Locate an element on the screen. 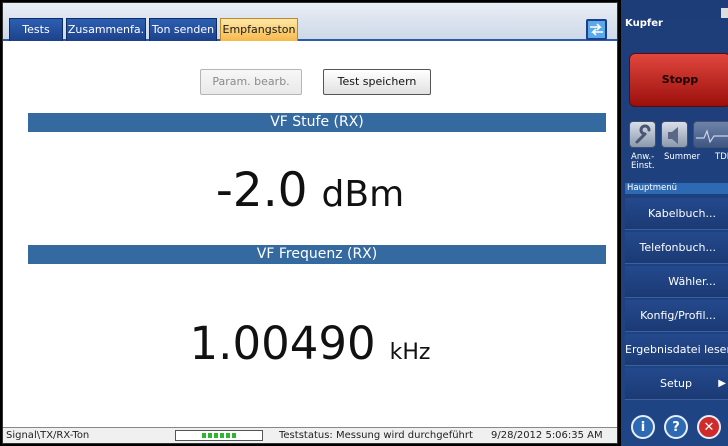 This screenshot has height=446, width=728. status-text: Teststatus: Messung wird durchgeführt is located at coordinates (376, 435).